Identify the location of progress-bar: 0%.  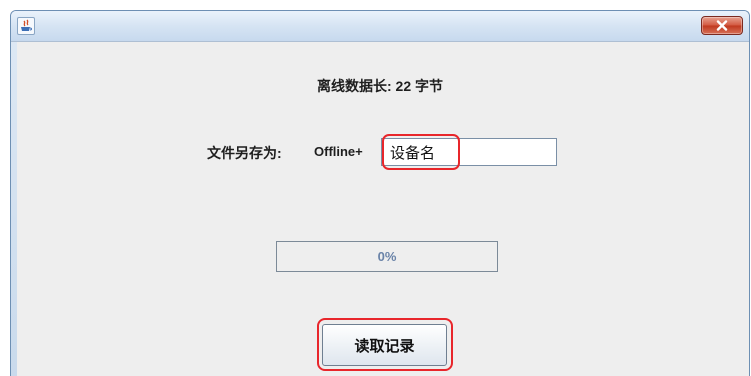
(387, 256).